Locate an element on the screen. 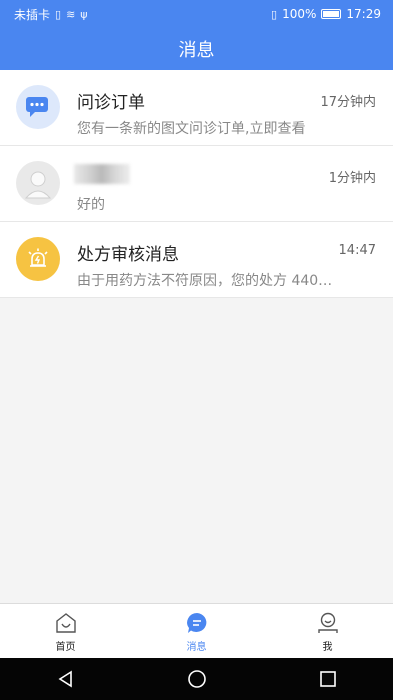 This screenshot has height=700, width=393. wifi-icon: ≋ is located at coordinates (71, 14).